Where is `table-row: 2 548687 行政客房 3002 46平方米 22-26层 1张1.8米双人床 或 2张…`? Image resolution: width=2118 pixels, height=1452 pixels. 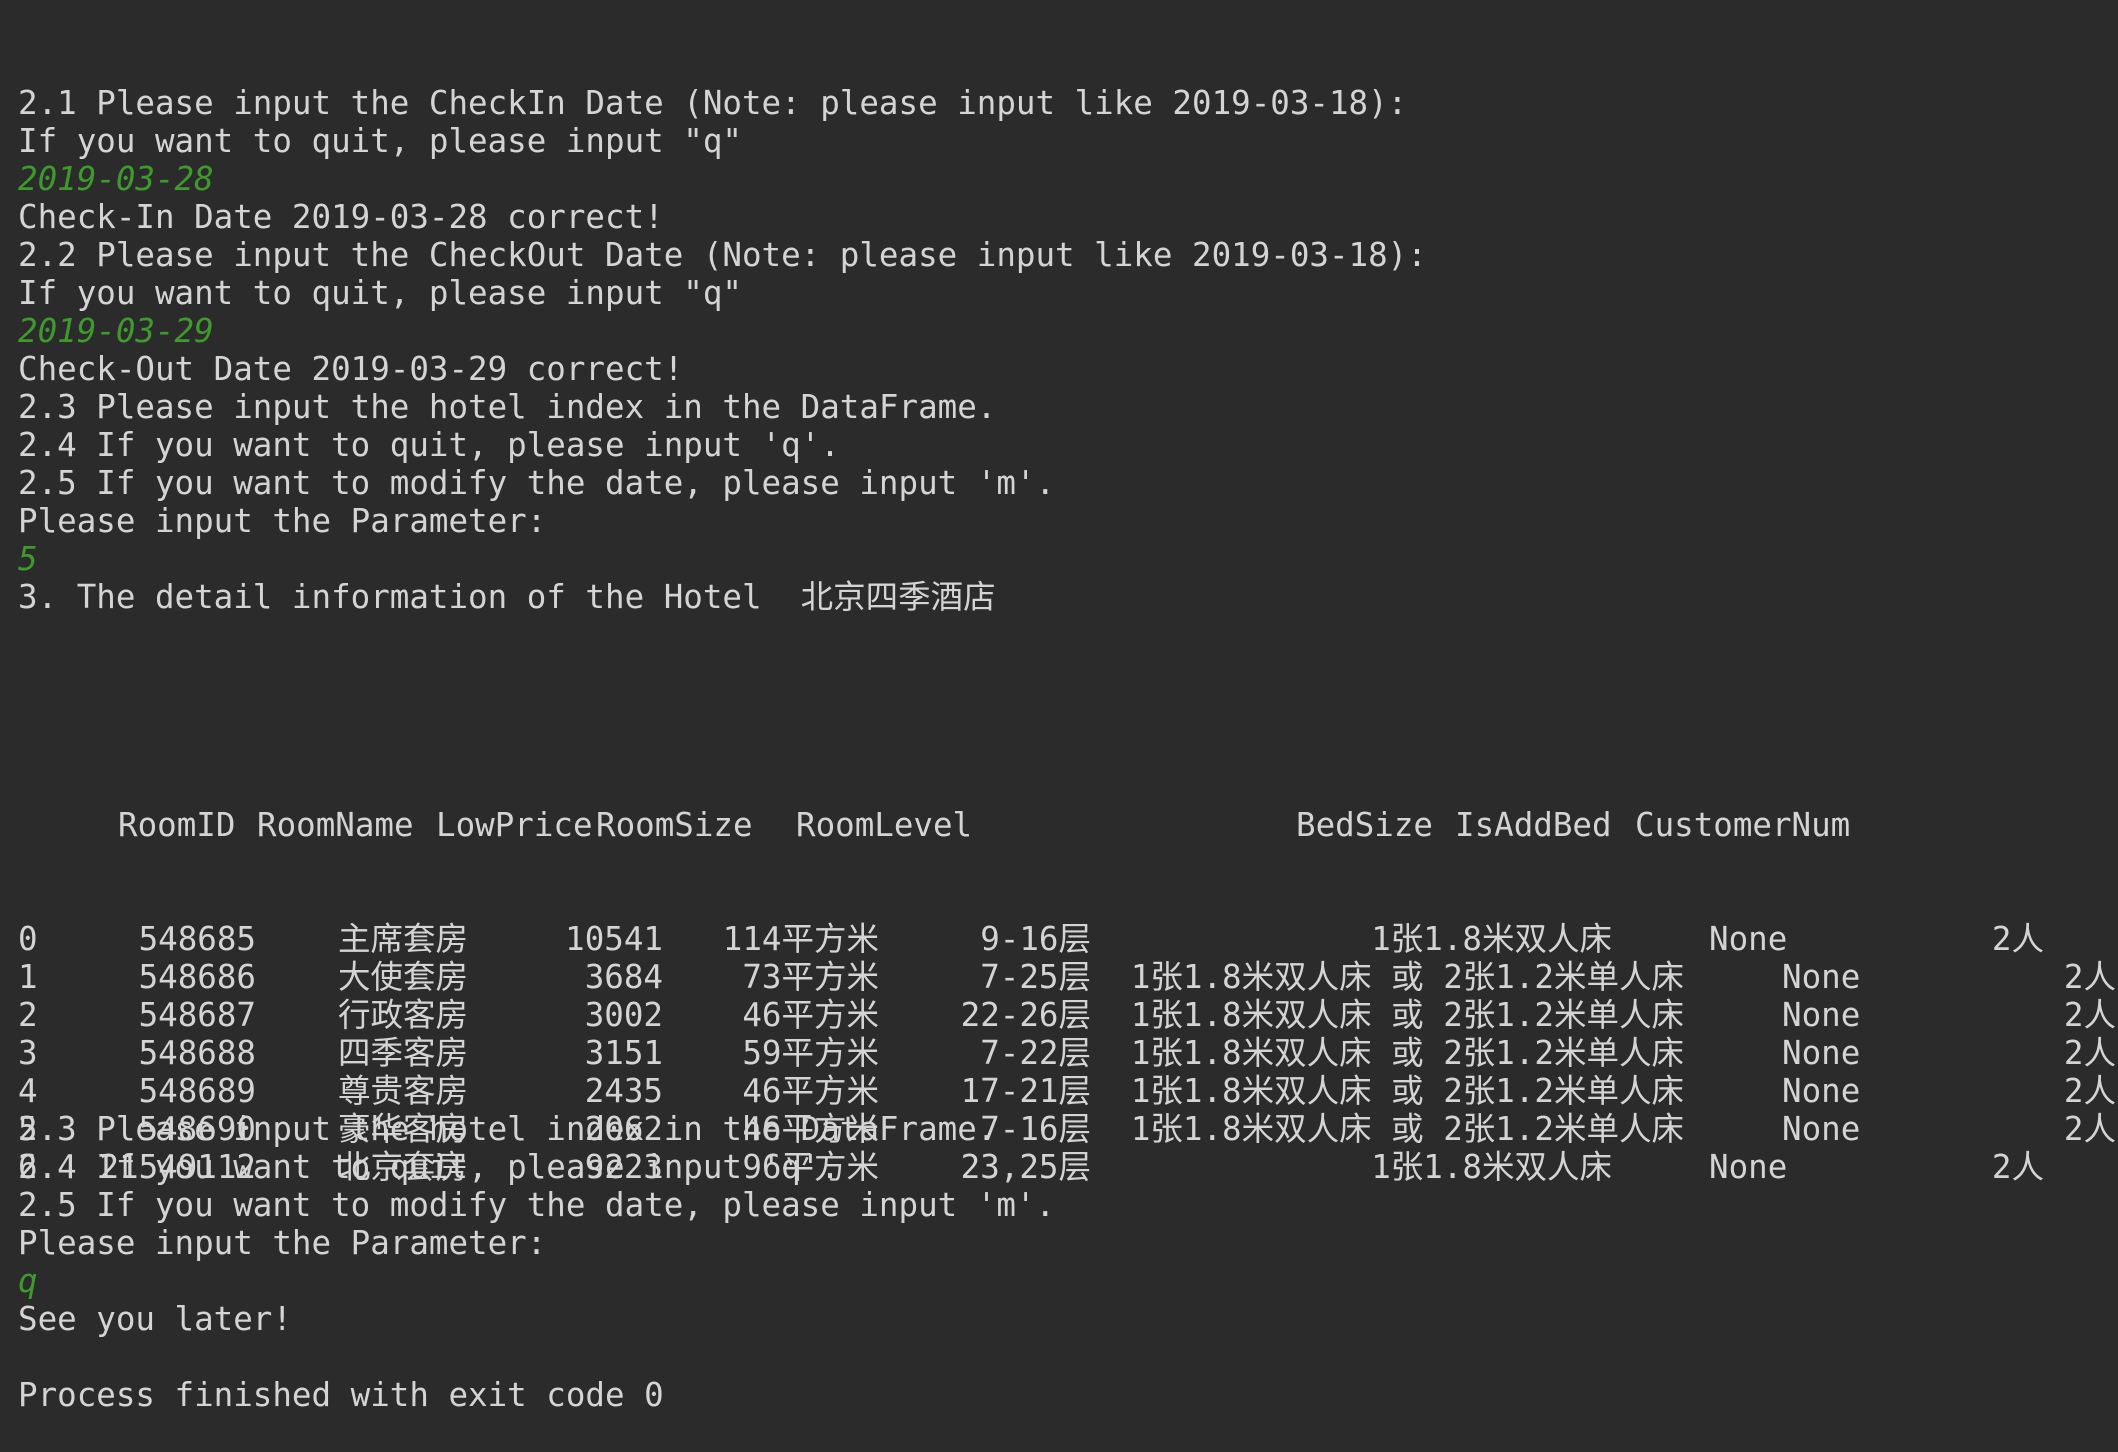
table-row: 2 548687 行政客房 3002 46平方米 22-26层 1张1.8米双人床 或 2张… is located at coordinates (1068, 1015).